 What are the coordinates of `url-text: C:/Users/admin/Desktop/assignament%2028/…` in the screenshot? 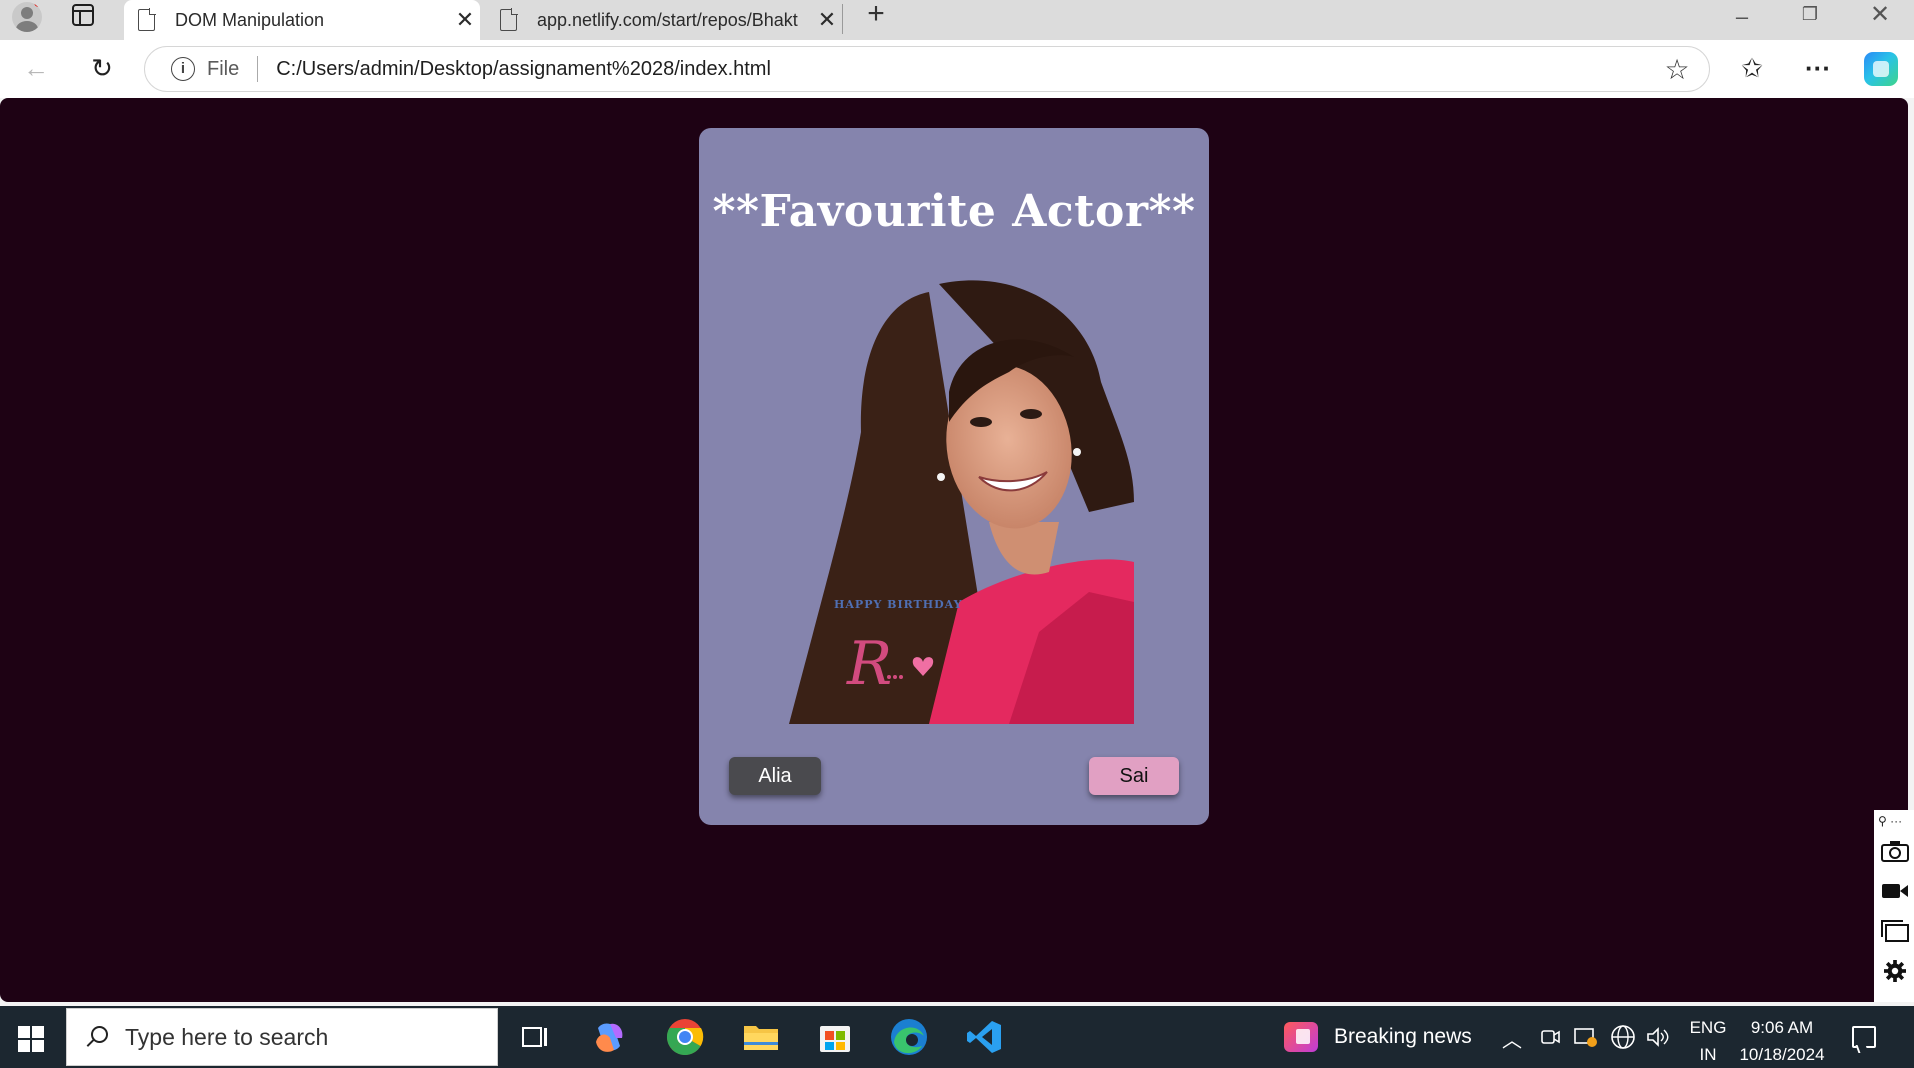 It's located at (966, 69).